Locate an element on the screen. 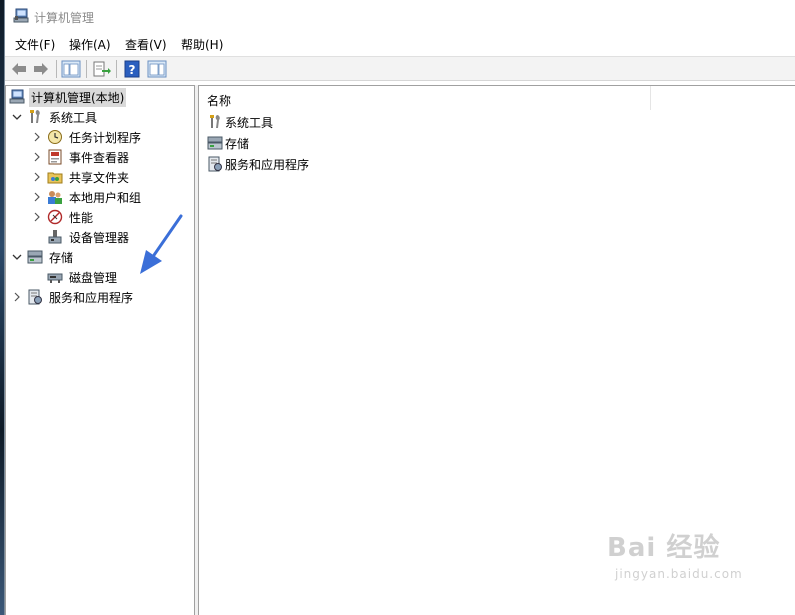  tree-label: 共享文件夹 is located at coordinates (99, 177).